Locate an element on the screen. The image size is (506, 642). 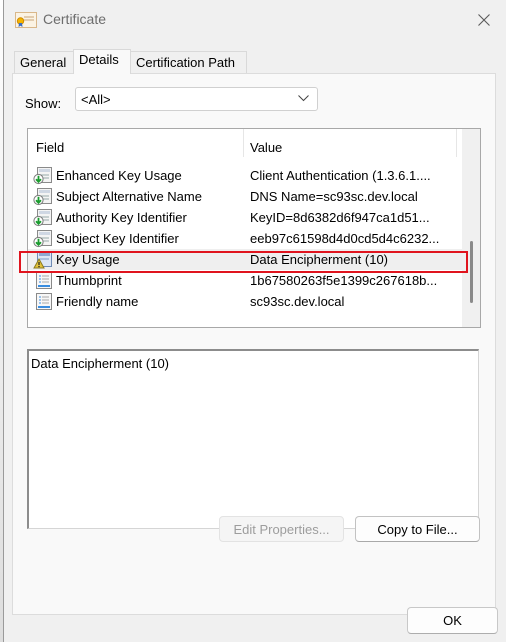
list-header: Field Value is located at coordinates (245, 144).